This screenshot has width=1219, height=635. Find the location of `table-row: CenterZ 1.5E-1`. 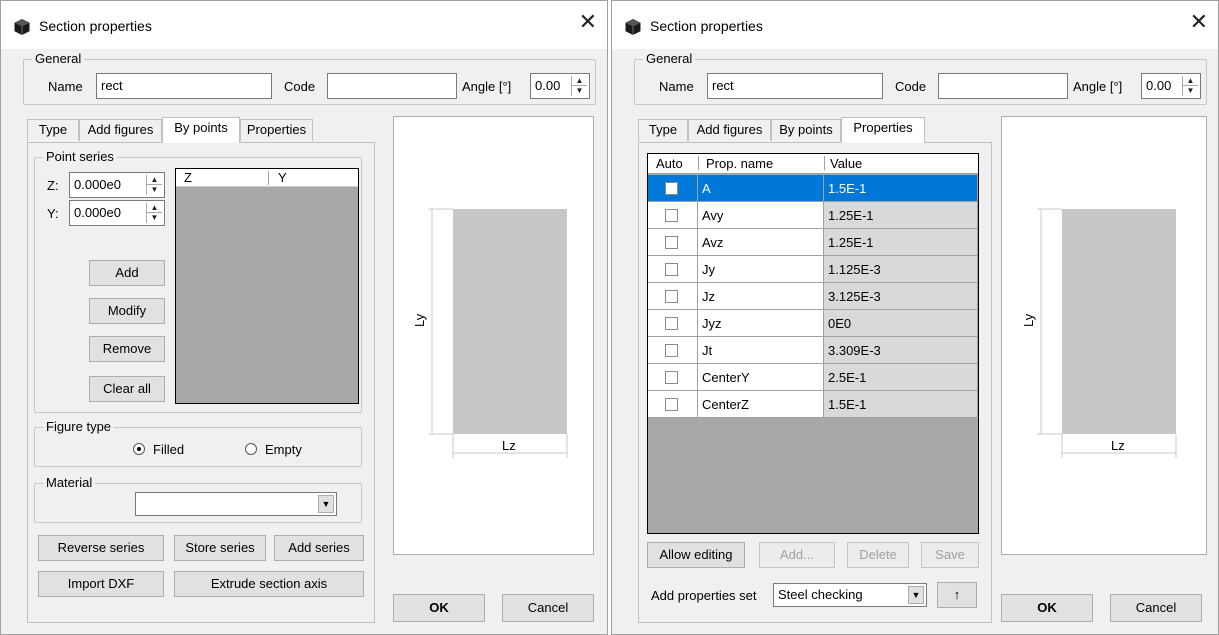

table-row: CenterZ 1.5E-1 is located at coordinates (813, 404).